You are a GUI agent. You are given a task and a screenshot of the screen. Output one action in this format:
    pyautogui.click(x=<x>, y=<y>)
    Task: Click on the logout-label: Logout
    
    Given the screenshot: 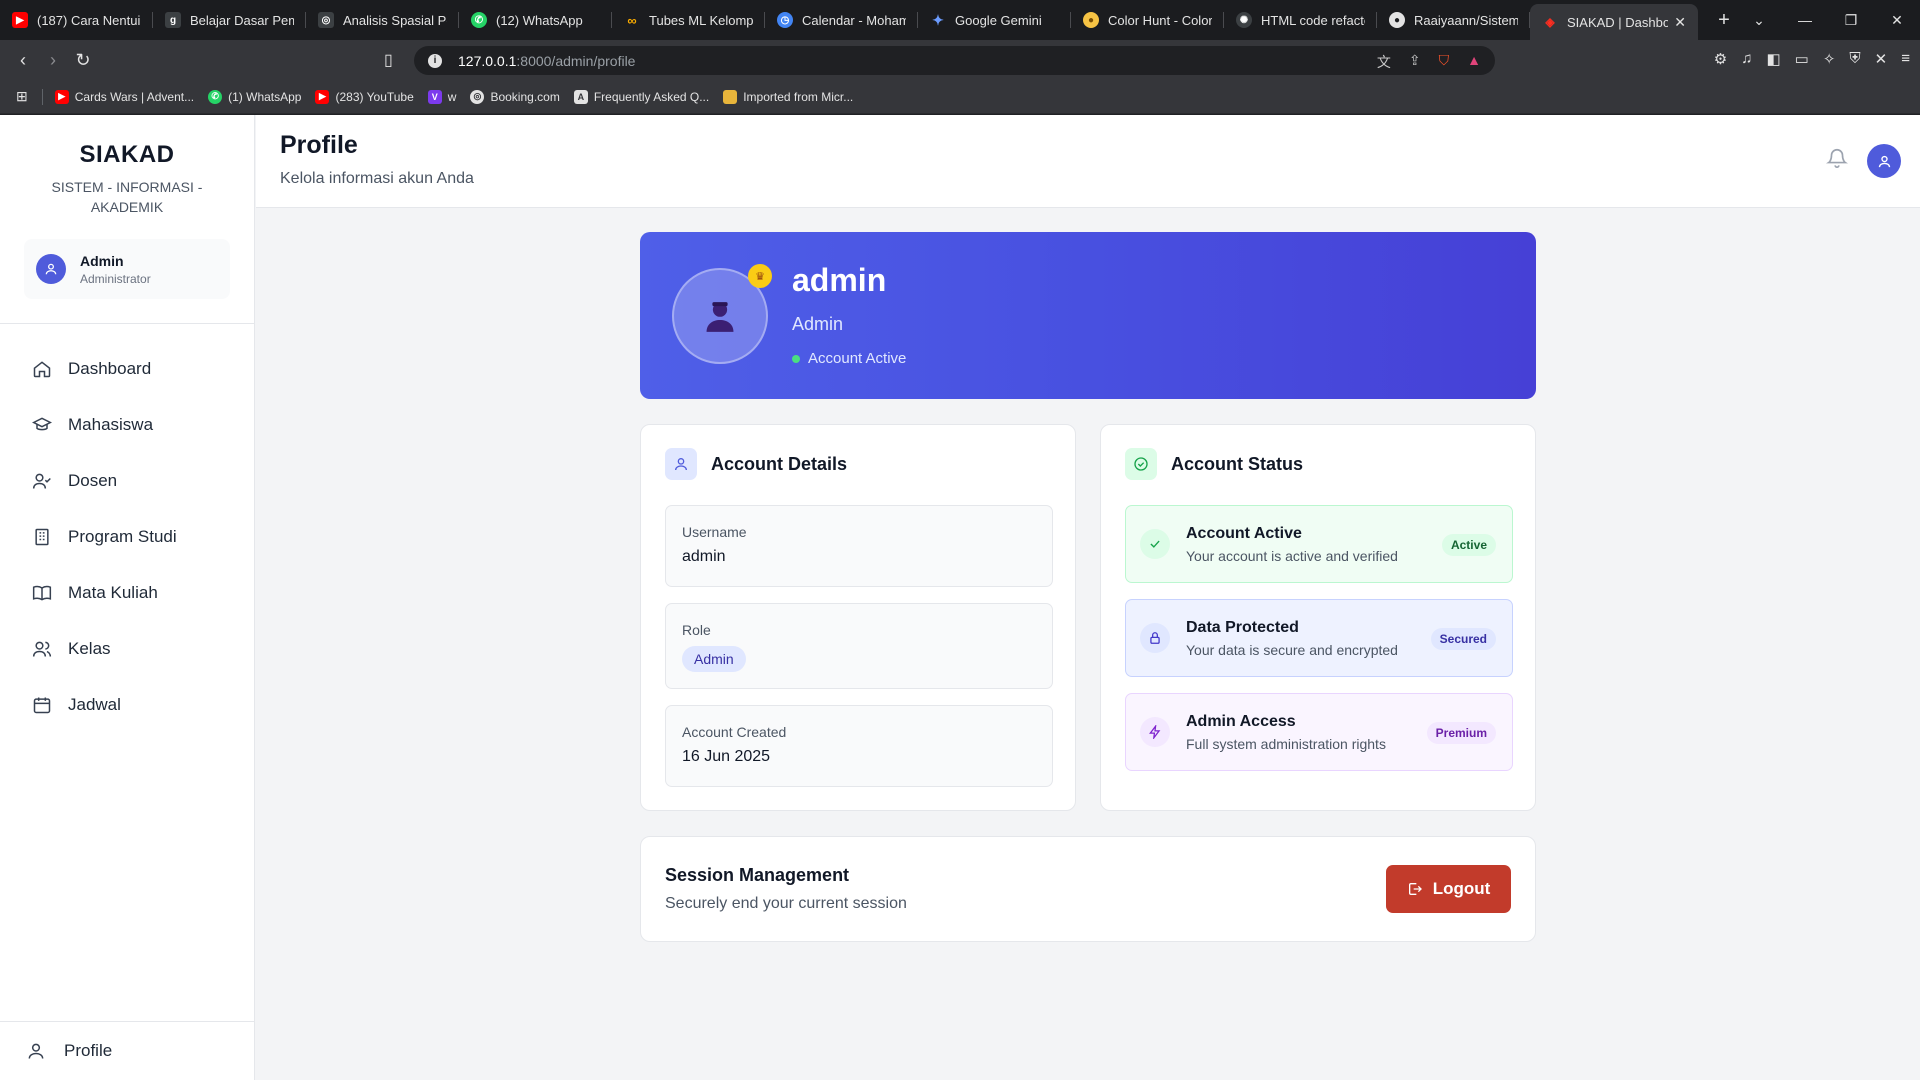 What is the action you would take?
    pyautogui.click(x=1461, y=888)
    